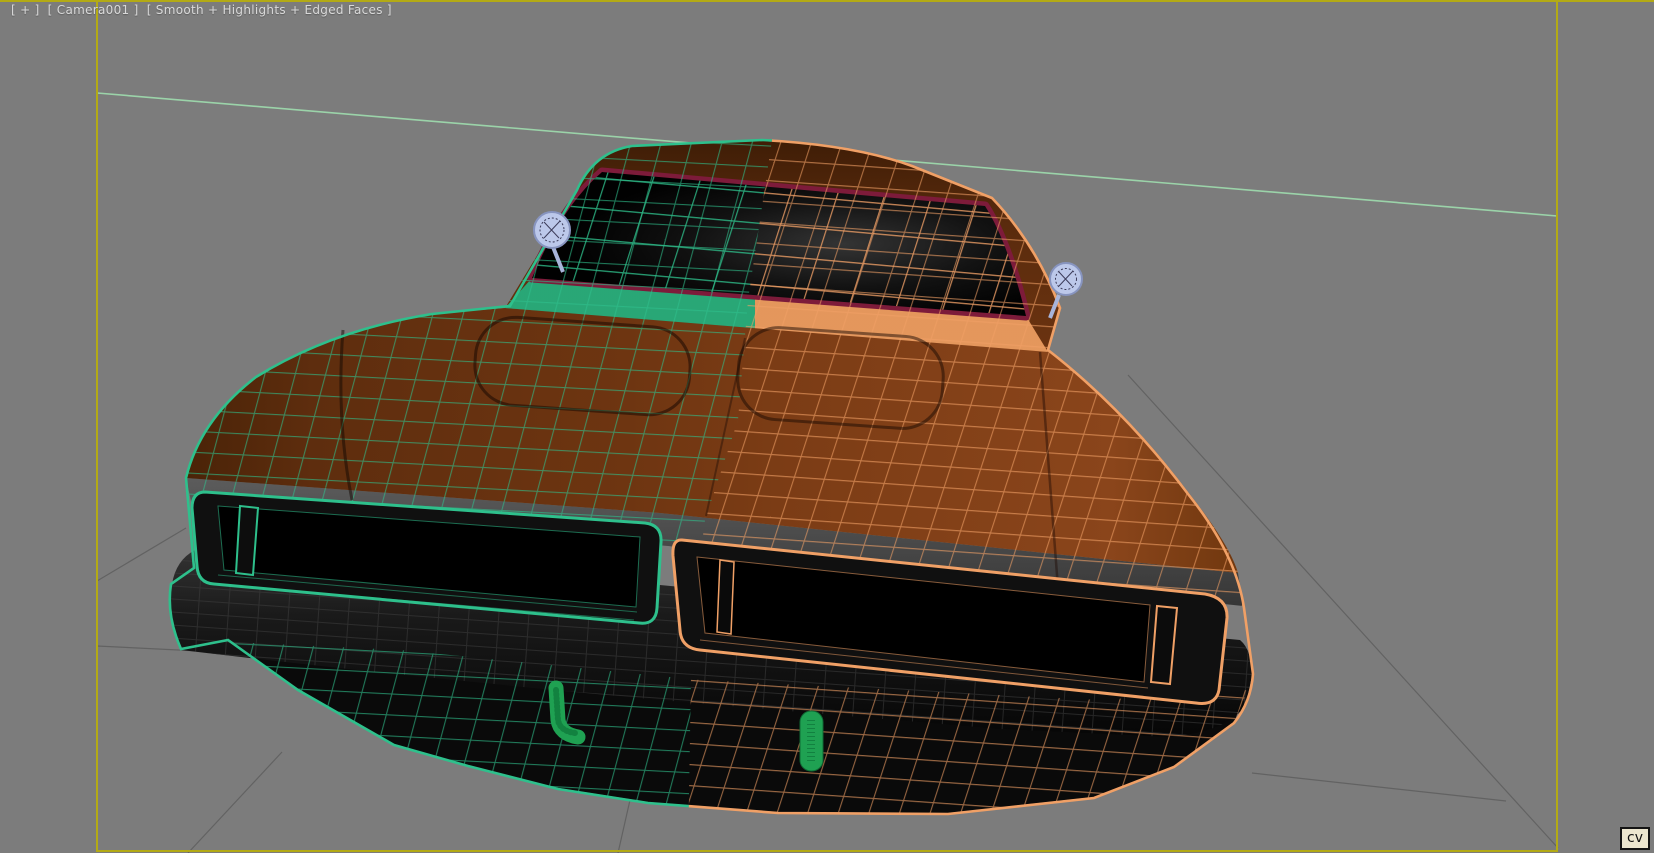 The width and height of the screenshot is (1654, 853). Describe the element at coordinates (725, 597) in the screenshot. I see `grille-right-inner-divider` at that location.